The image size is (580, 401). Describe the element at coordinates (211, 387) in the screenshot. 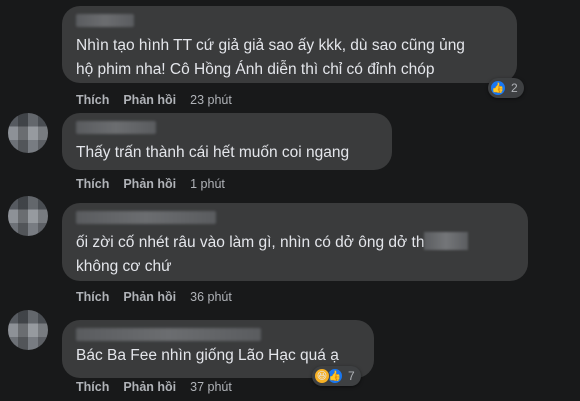

I see `timestamp: 37 phút` at that location.